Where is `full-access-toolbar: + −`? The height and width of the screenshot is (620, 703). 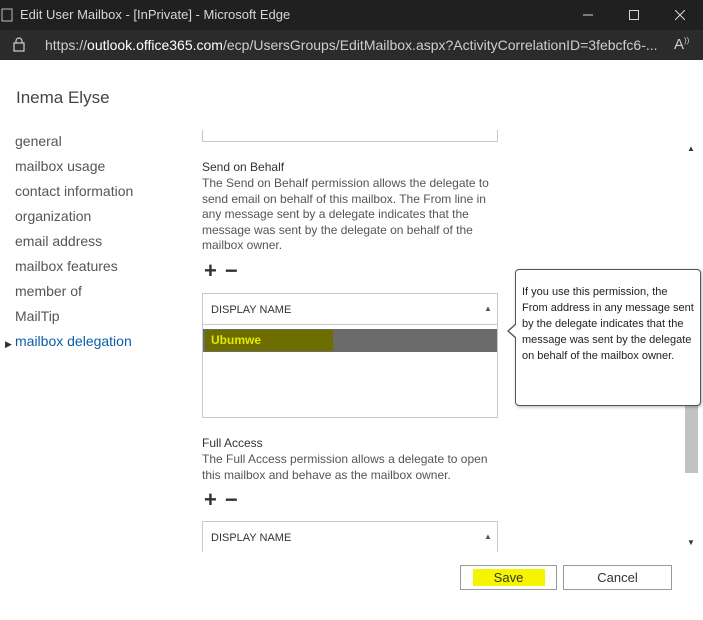 full-access-toolbar: + − is located at coordinates (221, 500).